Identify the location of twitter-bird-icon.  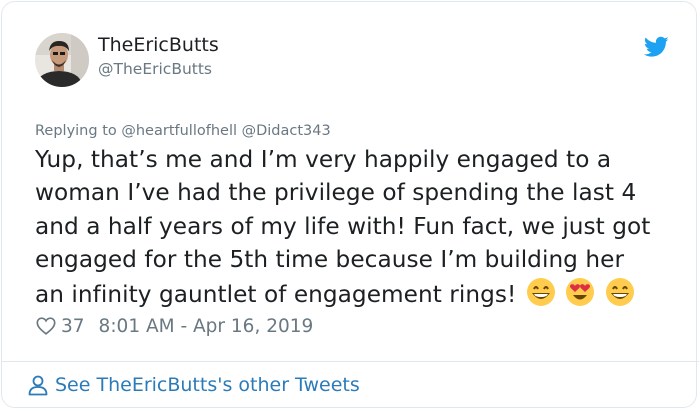
(656, 47).